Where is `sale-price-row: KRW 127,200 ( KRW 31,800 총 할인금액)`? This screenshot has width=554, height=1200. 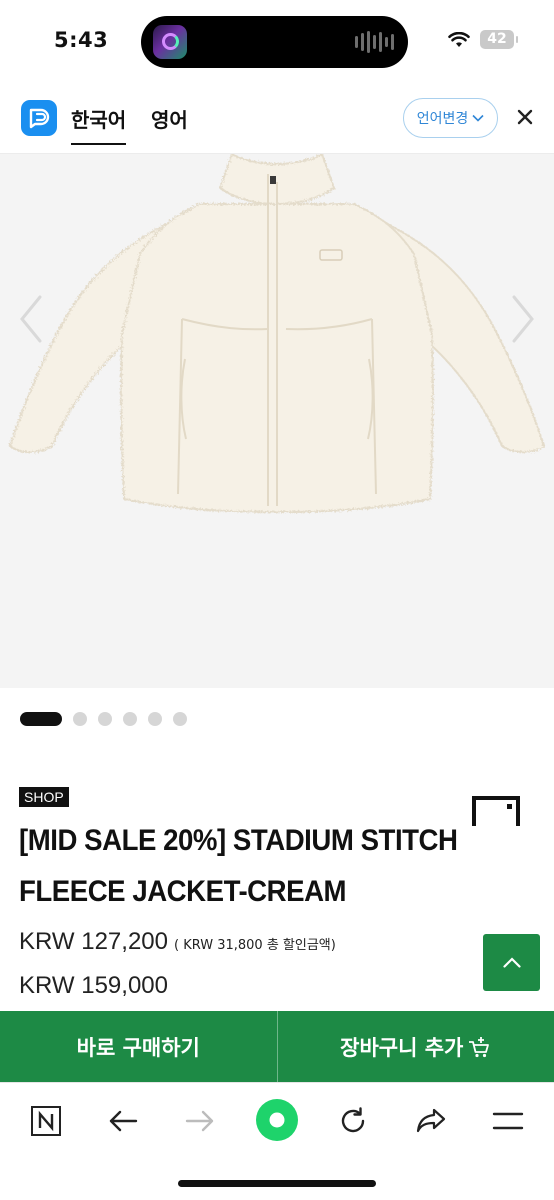 sale-price-row: KRW 127,200 ( KRW 31,800 총 할인금액) is located at coordinates (177, 942).